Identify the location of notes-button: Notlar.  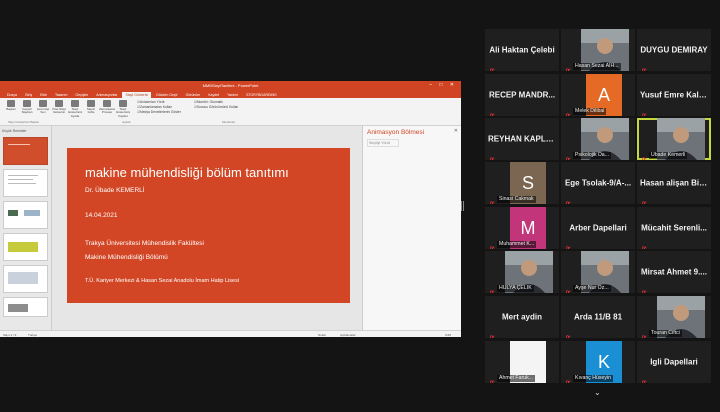
(322, 335).